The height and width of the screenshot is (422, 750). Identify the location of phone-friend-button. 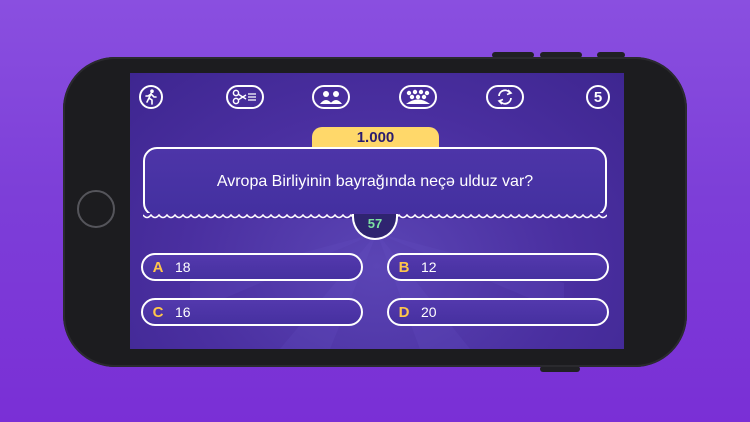
(331, 97).